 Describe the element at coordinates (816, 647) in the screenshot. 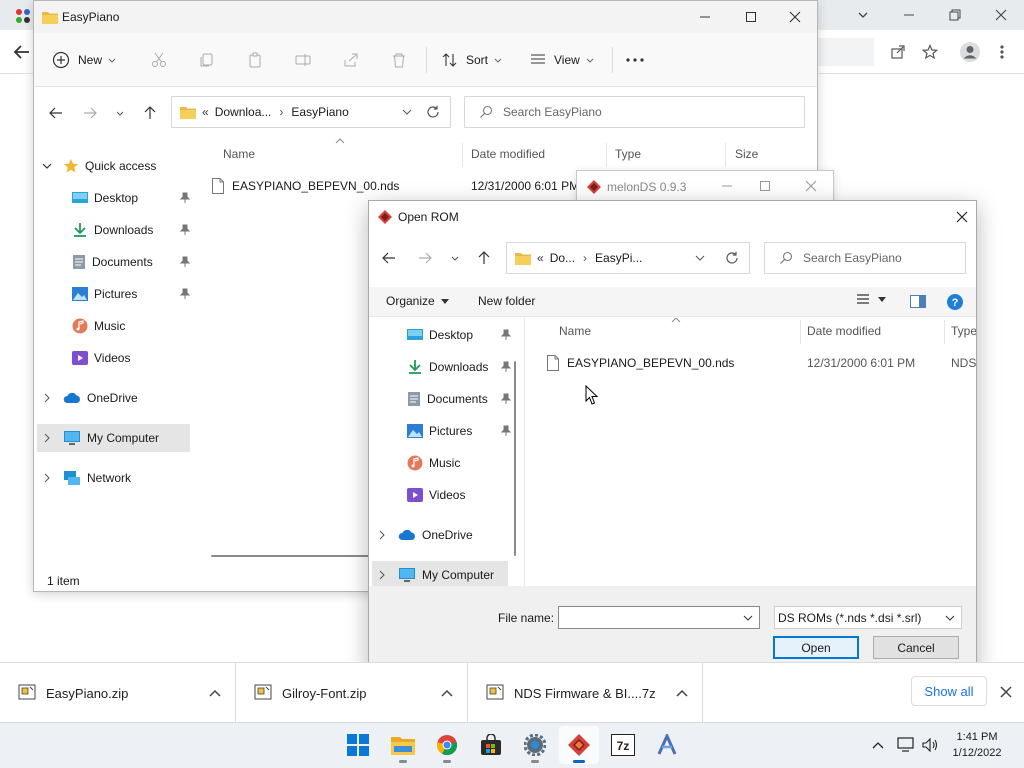

I see `open-button: Open` at that location.